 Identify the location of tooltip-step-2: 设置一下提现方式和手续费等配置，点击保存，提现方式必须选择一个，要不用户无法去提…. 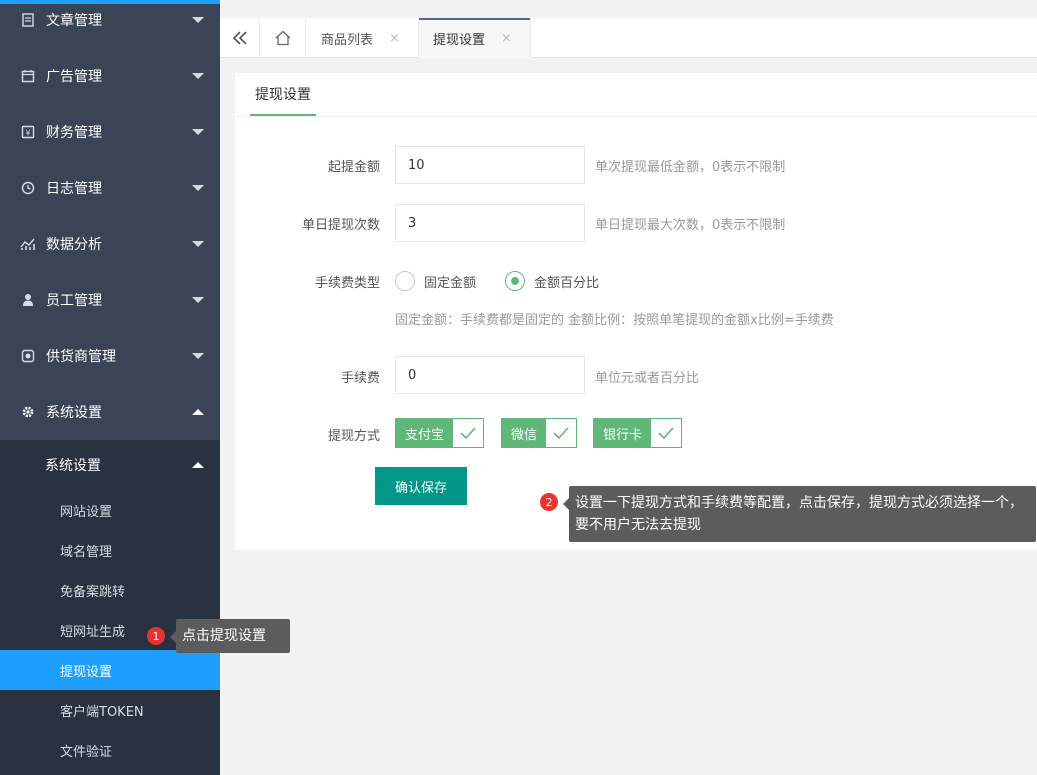
(799, 514).